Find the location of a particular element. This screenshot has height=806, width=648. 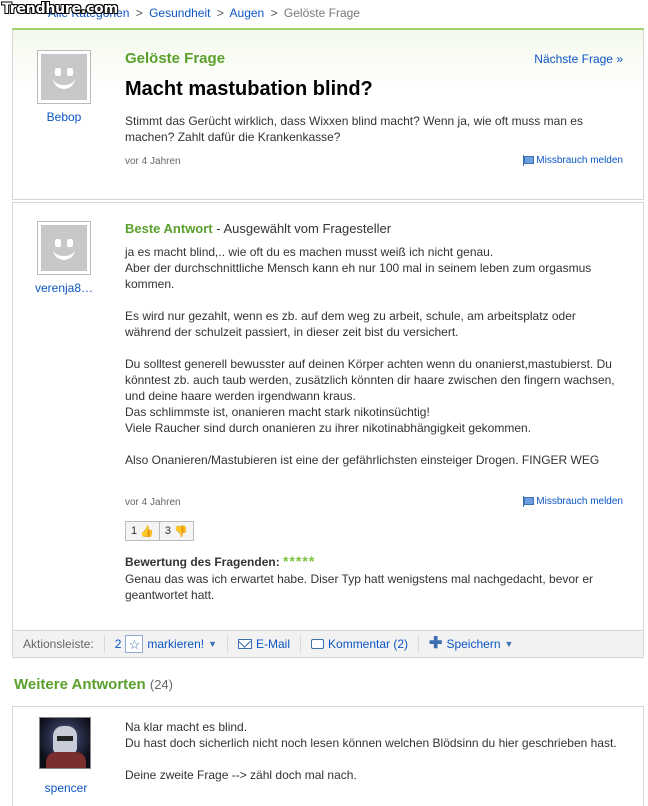

thumbs-up-button: 1 👍 is located at coordinates (142, 531).